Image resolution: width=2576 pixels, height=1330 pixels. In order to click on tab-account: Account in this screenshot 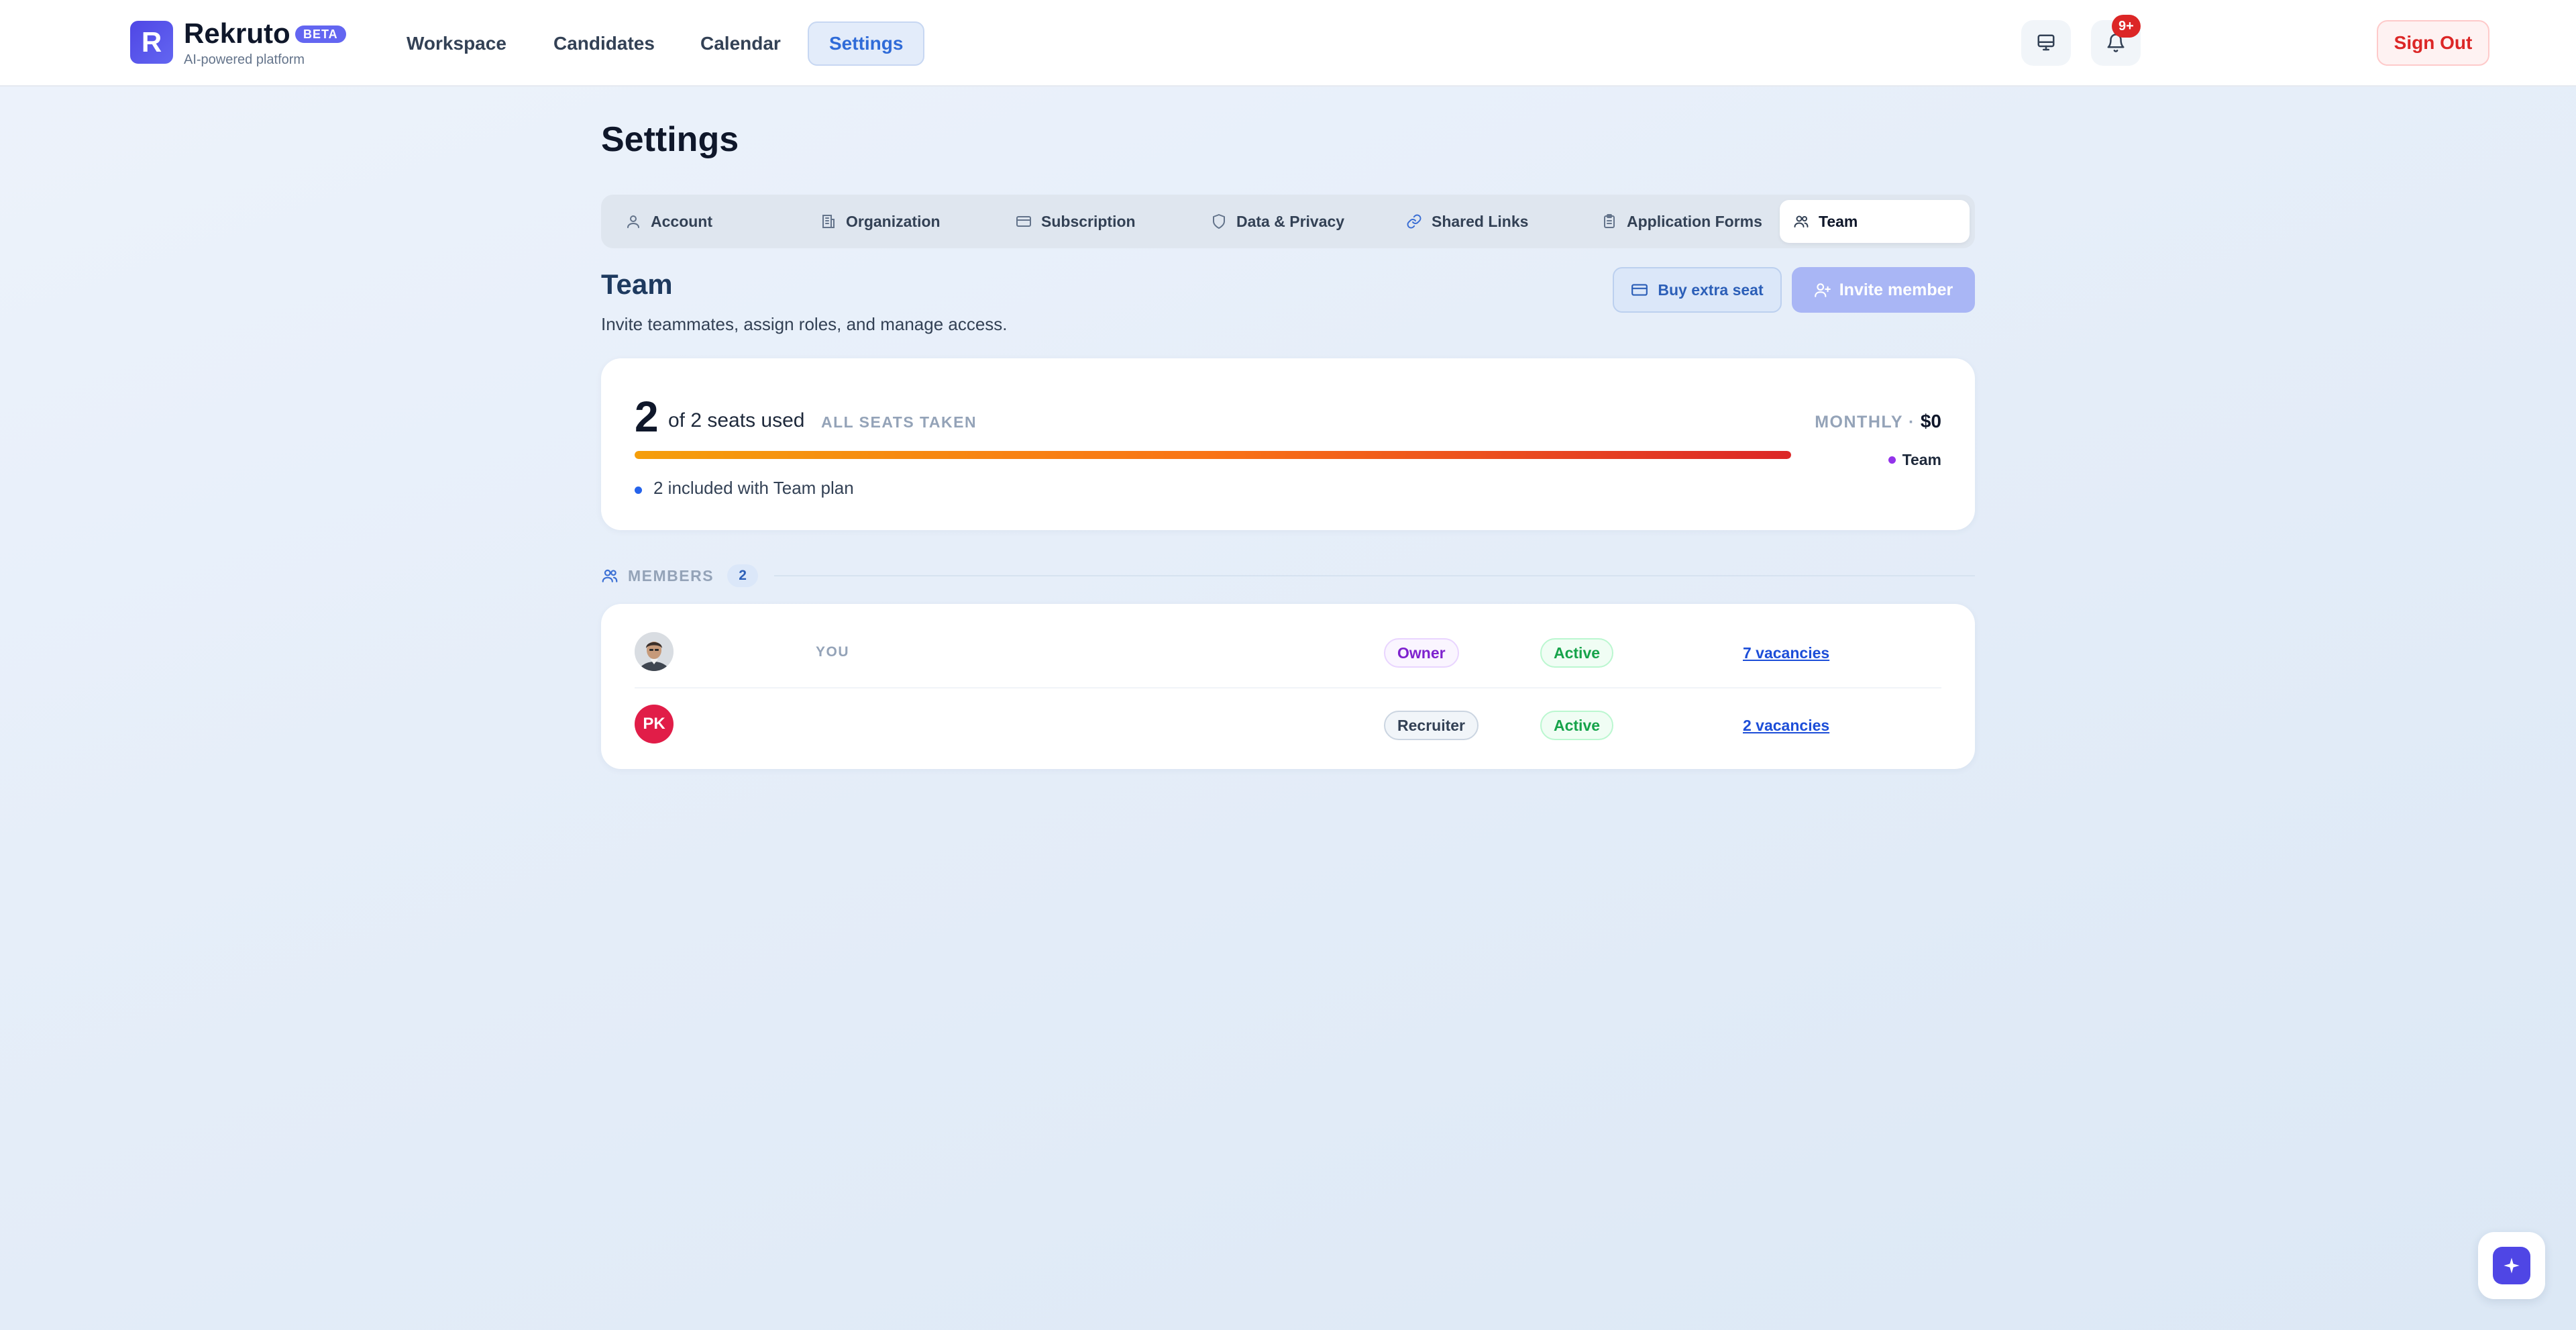, I will do `click(701, 221)`.